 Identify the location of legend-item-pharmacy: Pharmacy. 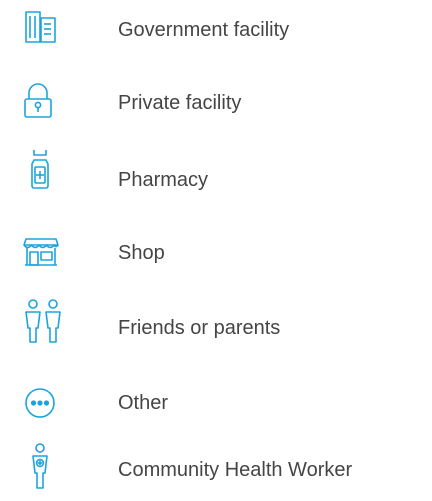
(216, 180).